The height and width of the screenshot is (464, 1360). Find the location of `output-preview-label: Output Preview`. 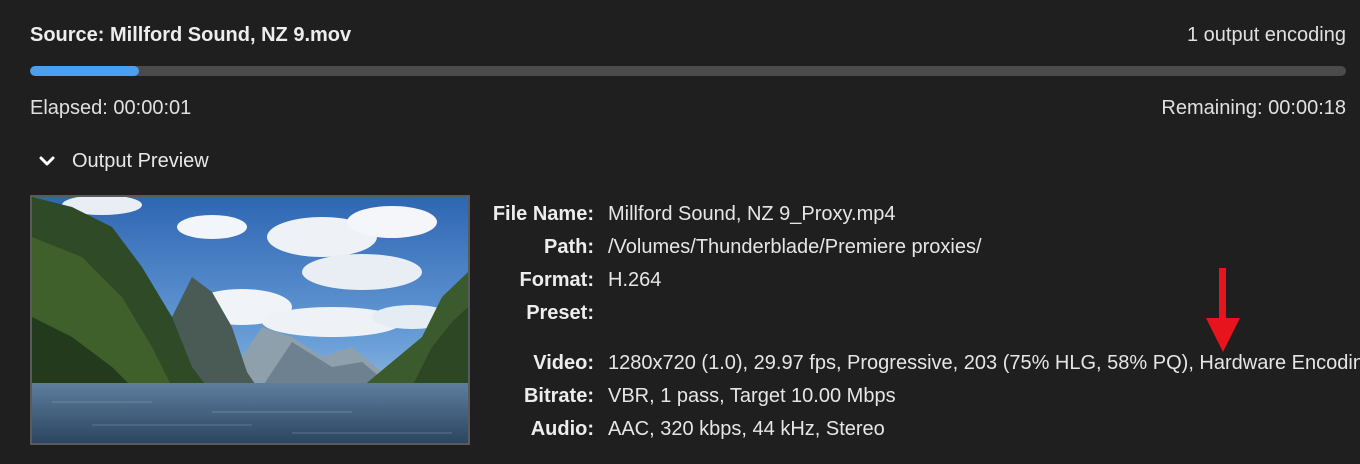

output-preview-label: Output Preview is located at coordinates (140, 160).